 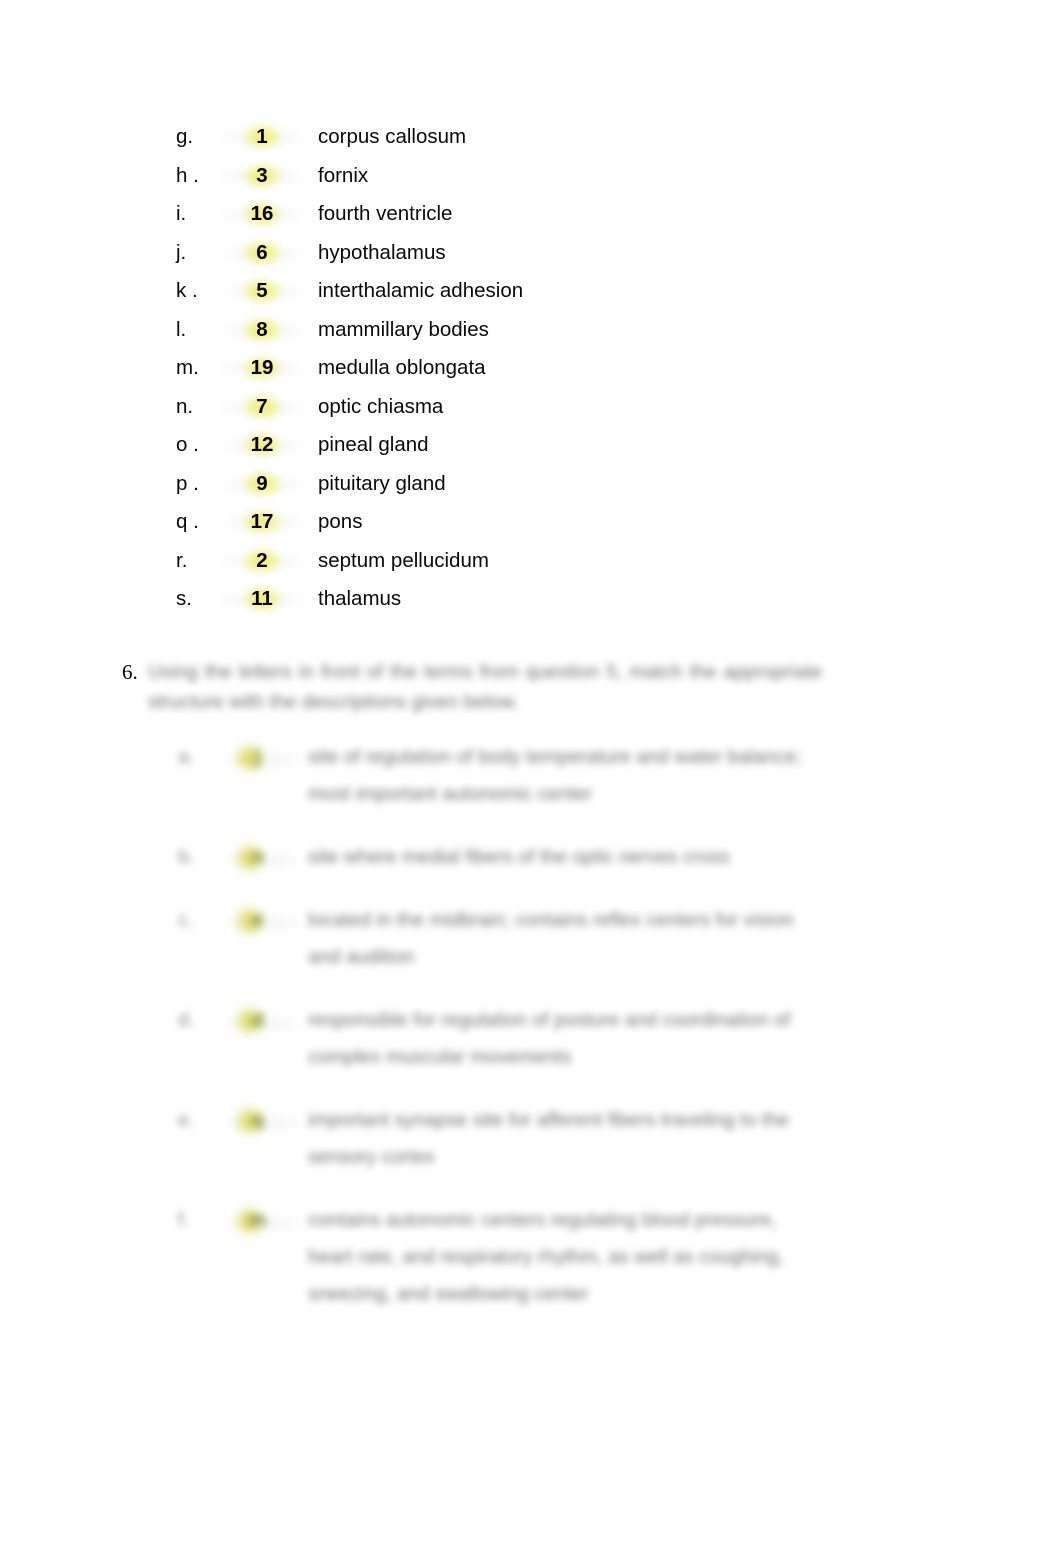 What do you see at coordinates (486, 253) in the screenshot?
I see `matching-row-j: j. 6 hypothalamus` at bounding box center [486, 253].